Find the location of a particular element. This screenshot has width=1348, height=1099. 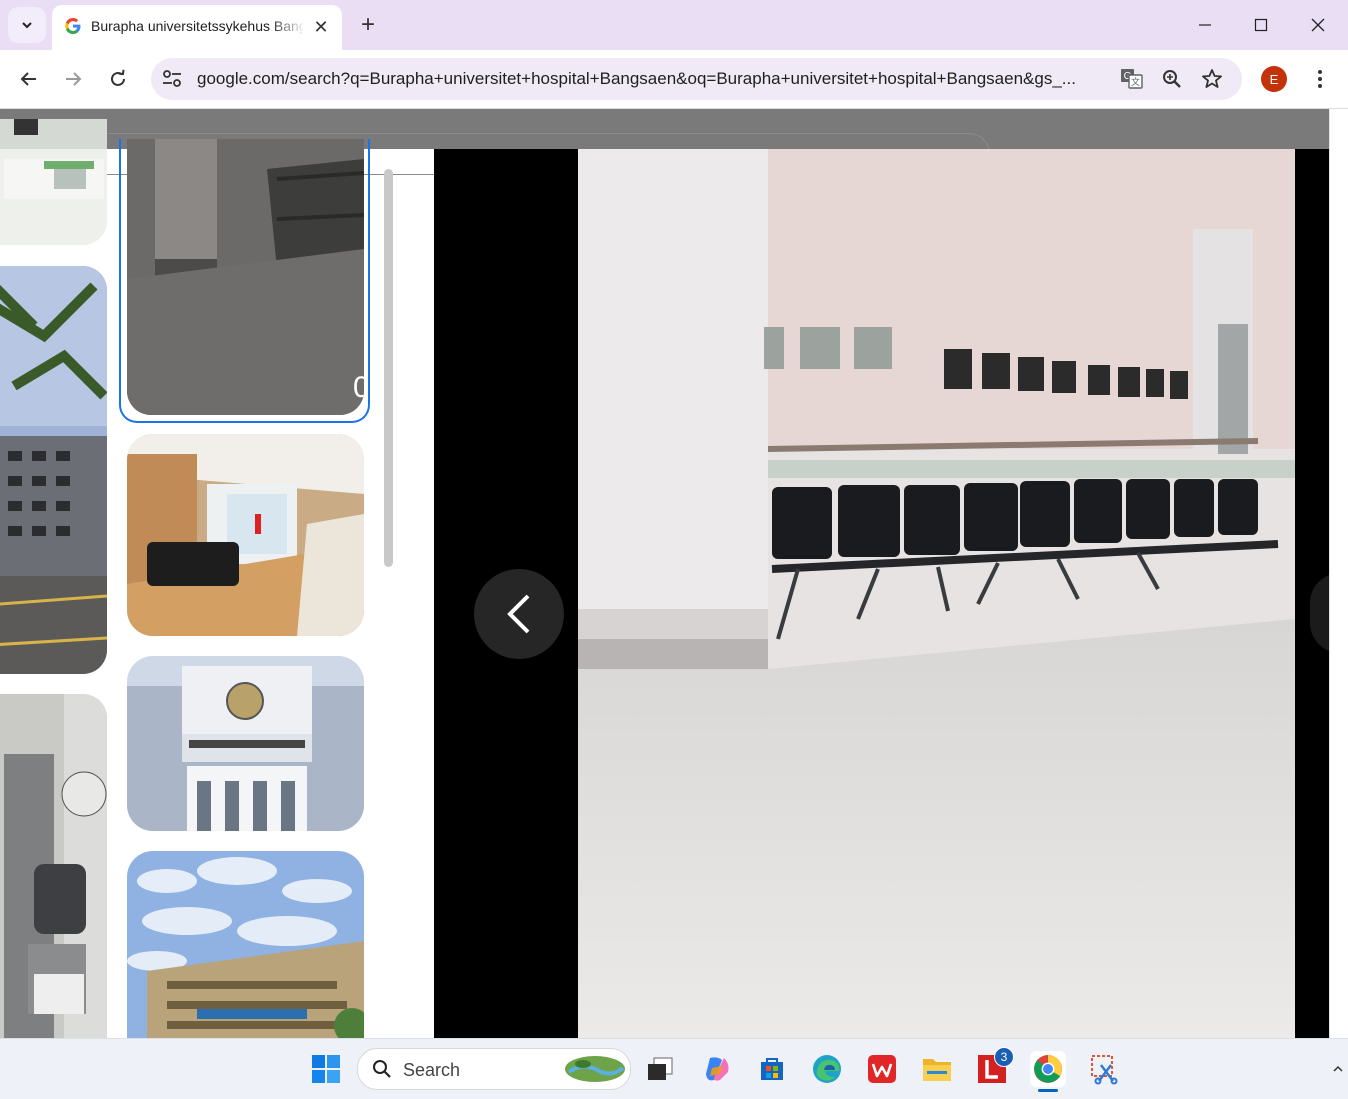

gallery-scrollbar is located at coordinates (388, 368).